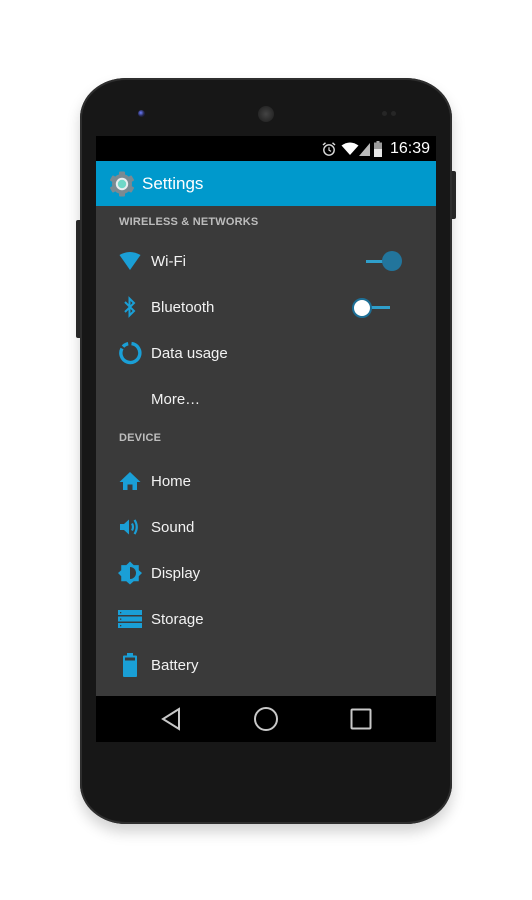 Image resolution: width=532 pixels, height=900 pixels. Describe the element at coordinates (130, 665) in the screenshot. I see `battery-item-icon` at that location.